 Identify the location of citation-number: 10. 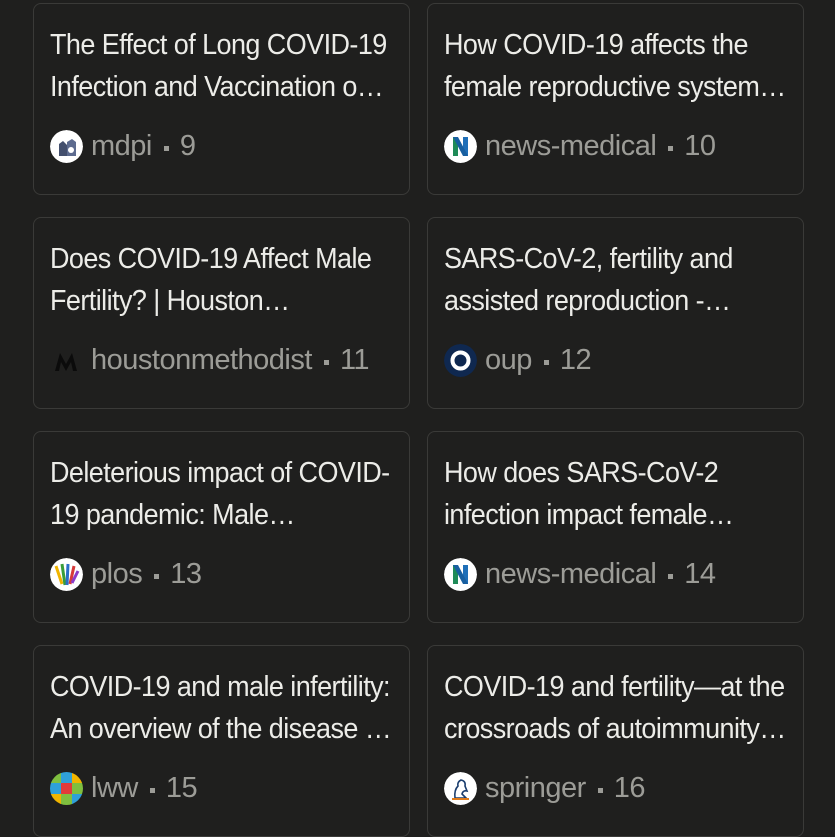
(700, 145).